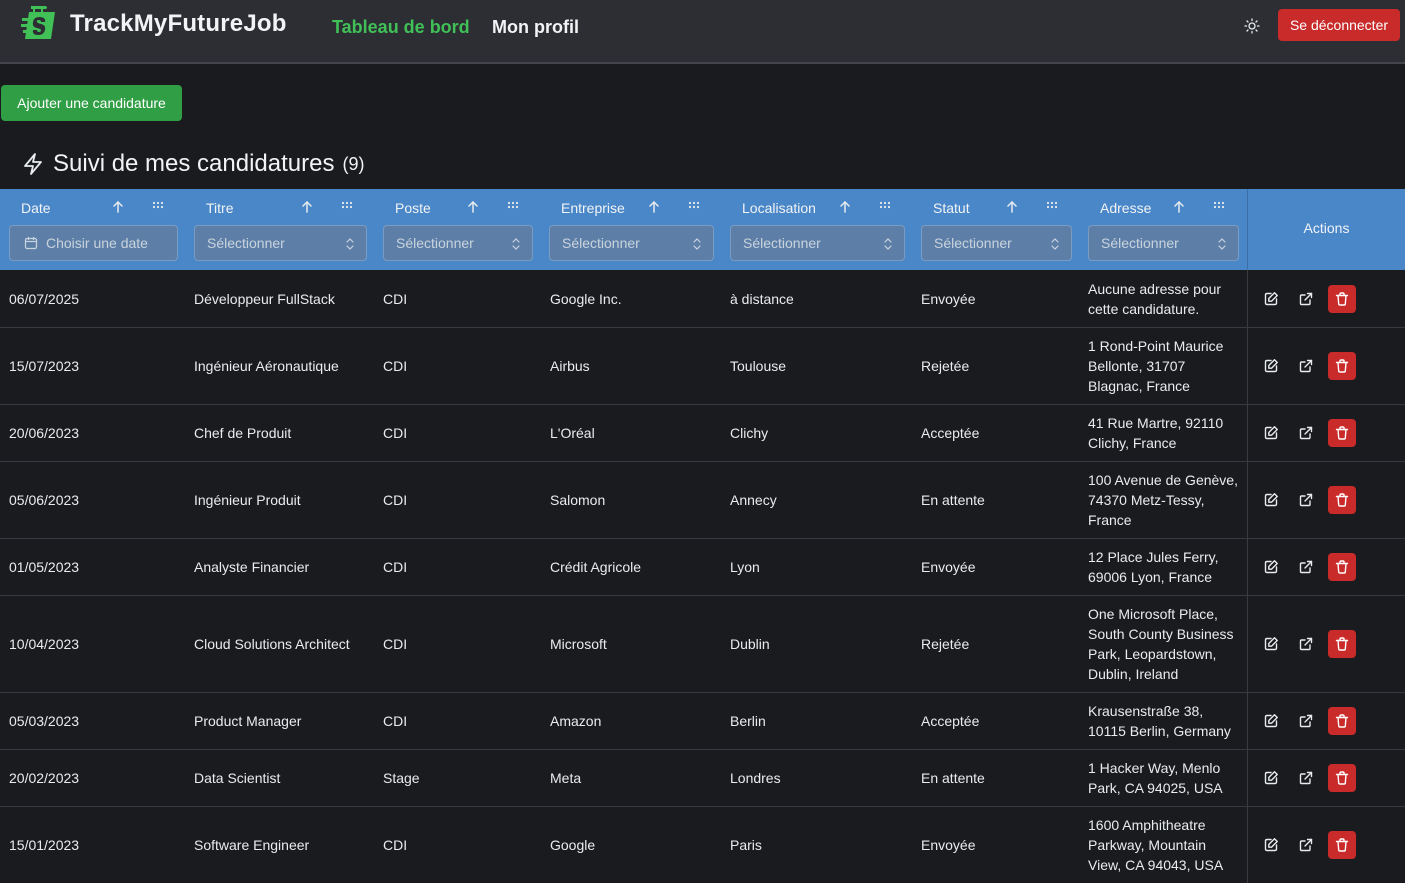  Describe the element at coordinates (401, 27) in the screenshot. I see `nav-dashboard-link: Tableau de bord` at that location.